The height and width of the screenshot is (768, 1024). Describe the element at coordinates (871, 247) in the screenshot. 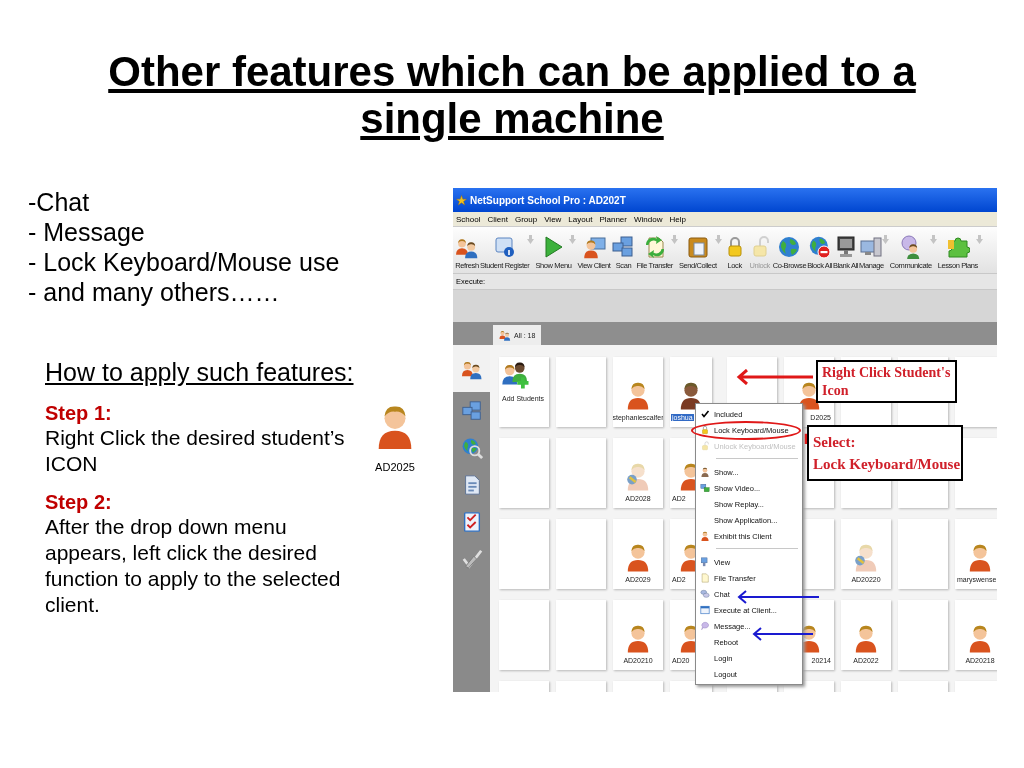

I see `computer-icon` at that location.